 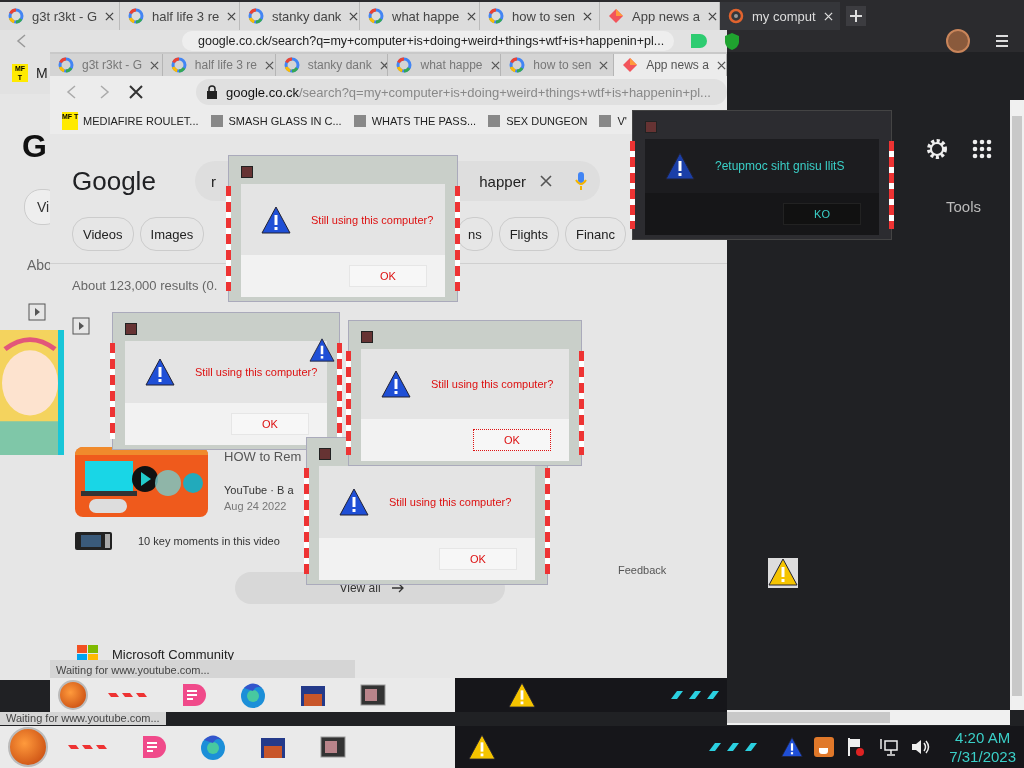 I want to click on tools-button: Tools, so click(x=964, y=206).